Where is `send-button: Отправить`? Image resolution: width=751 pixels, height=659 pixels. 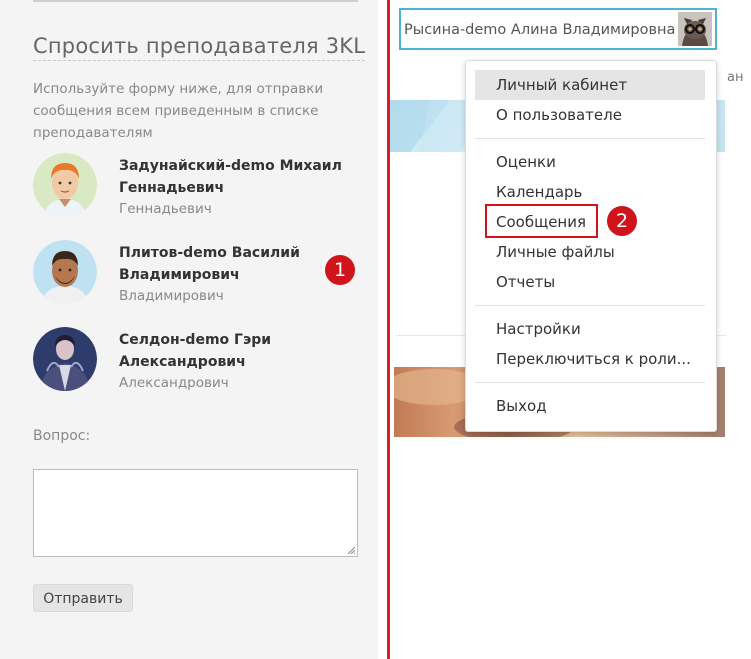 send-button: Отправить is located at coordinates (83, 598).